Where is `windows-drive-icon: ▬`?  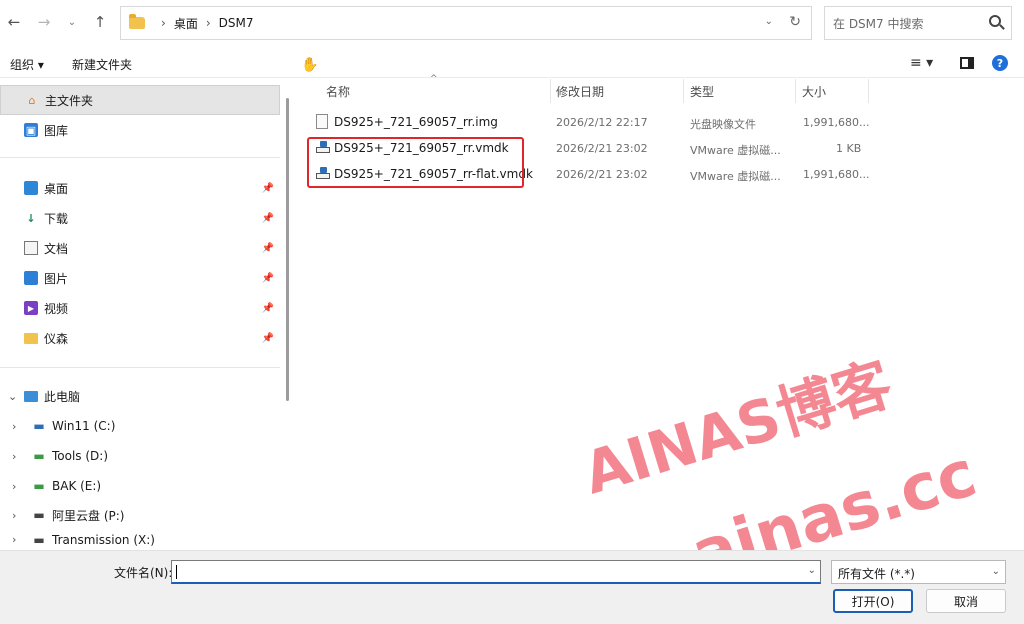 windows-drive-icon: ▬ is located at coordinates (39, 426).